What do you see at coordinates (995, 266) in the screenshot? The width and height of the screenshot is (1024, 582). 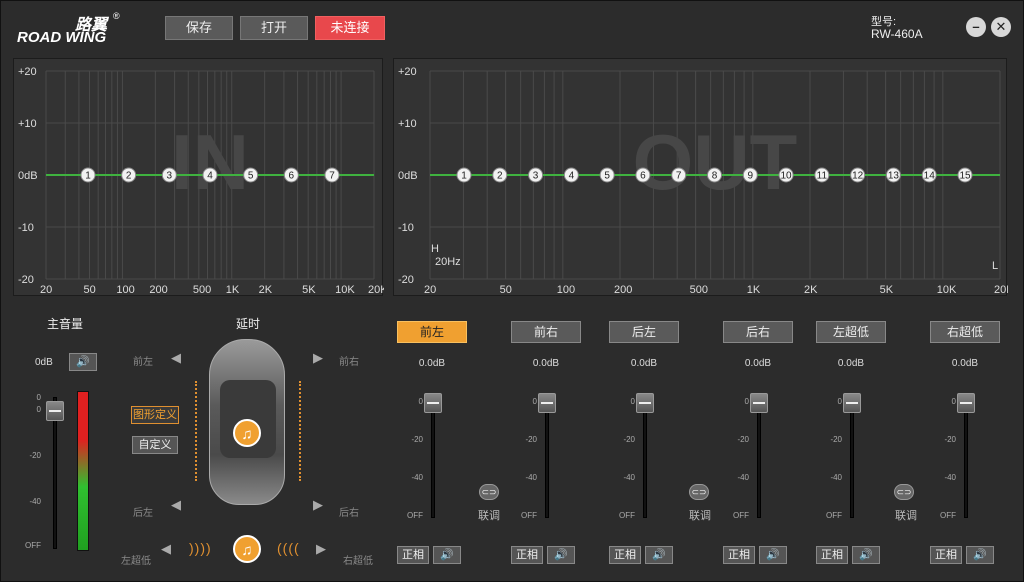 I see `lowpass-marker: L` at bounding box center [995, 266].